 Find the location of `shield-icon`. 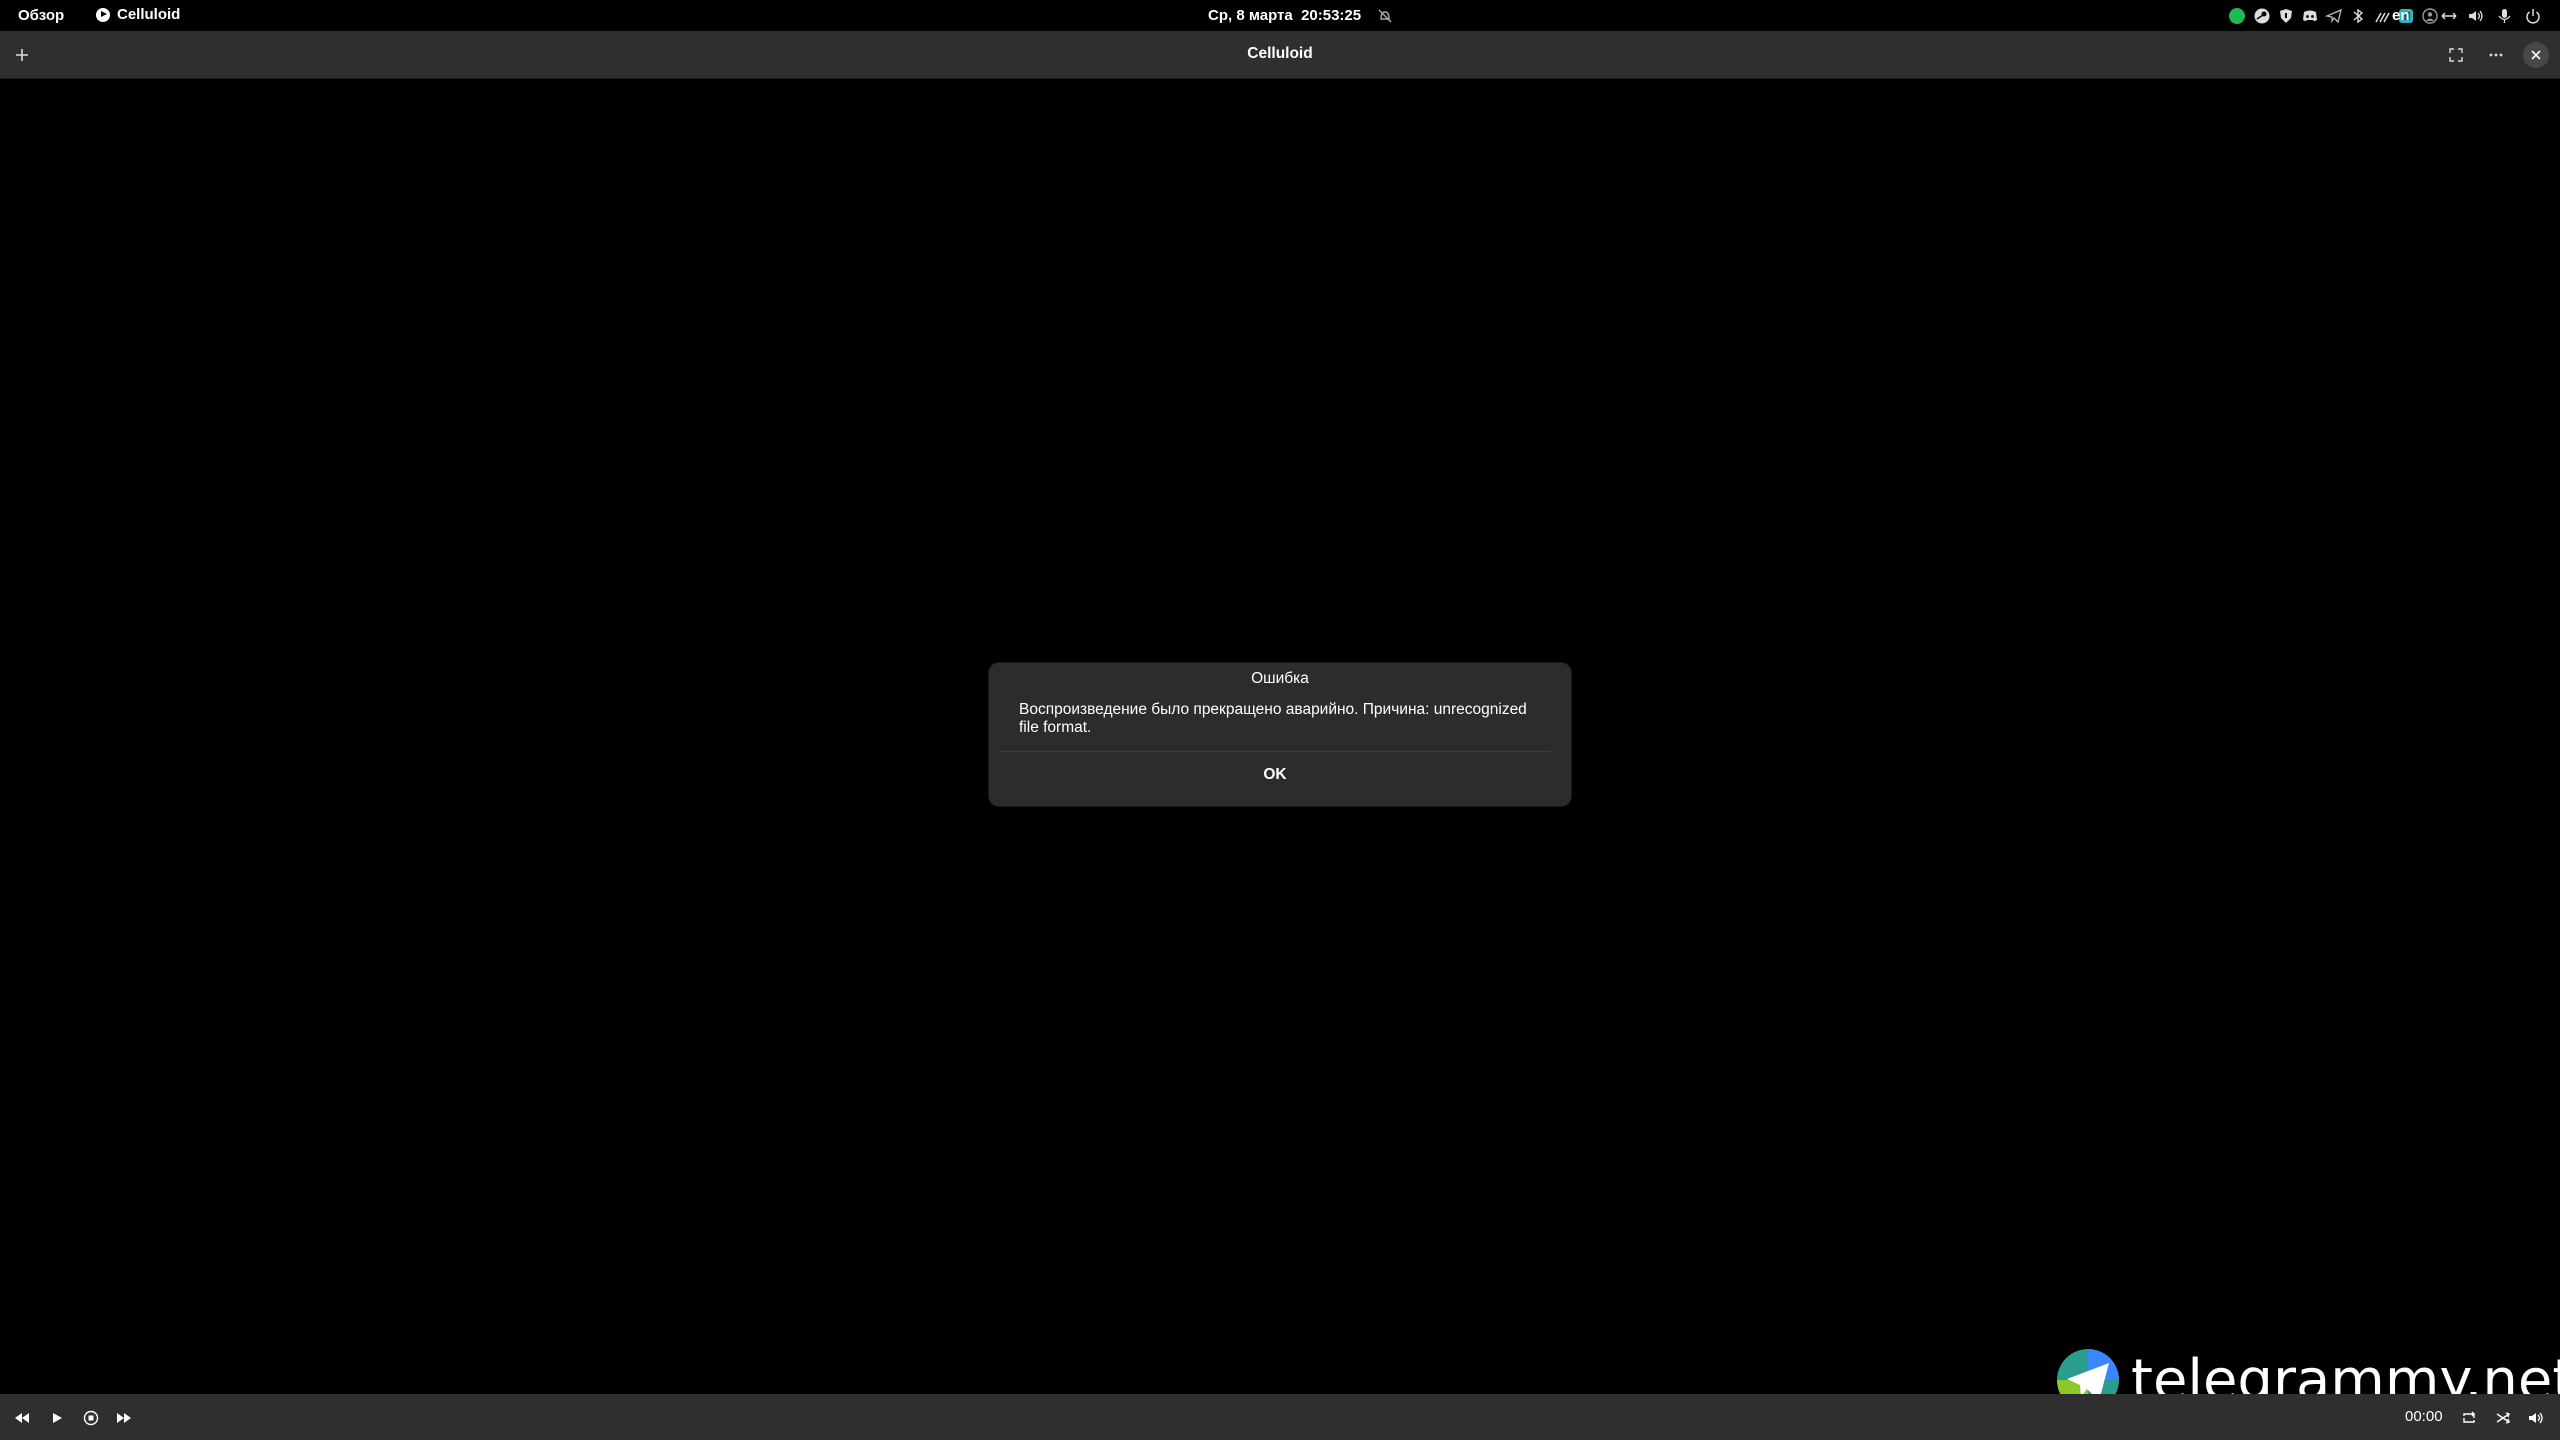

shield-icon is located at coordinates (2286, 16).